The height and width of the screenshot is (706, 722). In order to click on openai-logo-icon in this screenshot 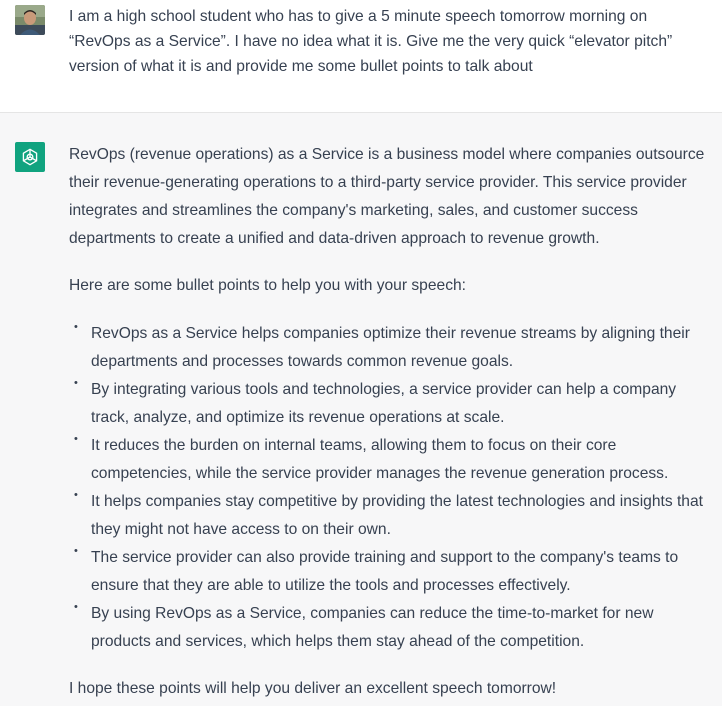, I will do `click(30, 157)`.